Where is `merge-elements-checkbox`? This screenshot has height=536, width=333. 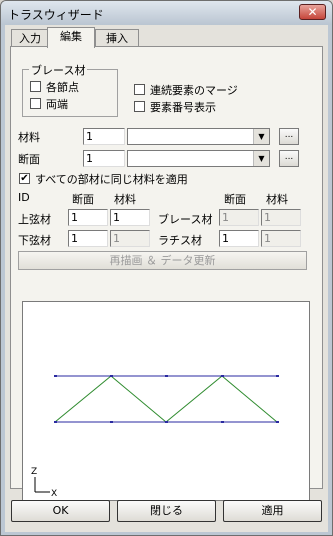 merge-elements-checkbox is located at coordinates (139, 89).